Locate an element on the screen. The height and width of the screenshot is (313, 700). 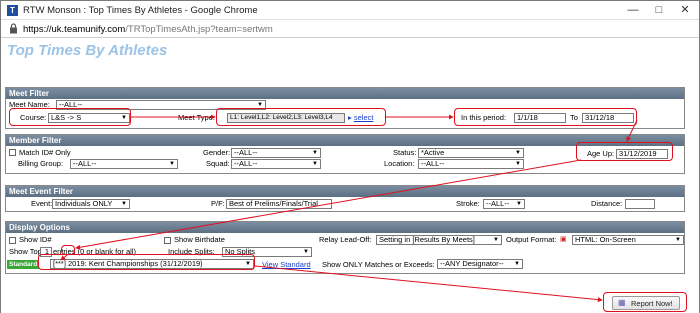
event-label: Event: is located at coordinates (42, 203).